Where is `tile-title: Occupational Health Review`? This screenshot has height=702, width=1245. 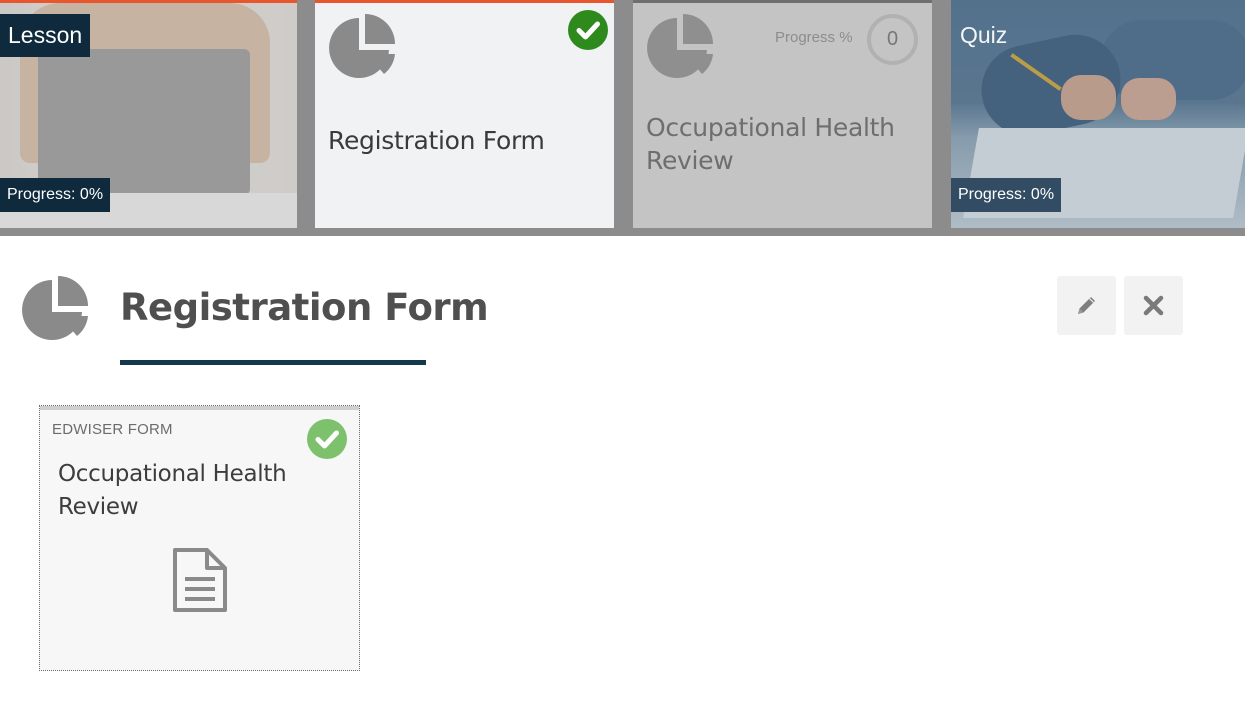 tile-title: Occupational Health Review is located at coordinates (770, 144).